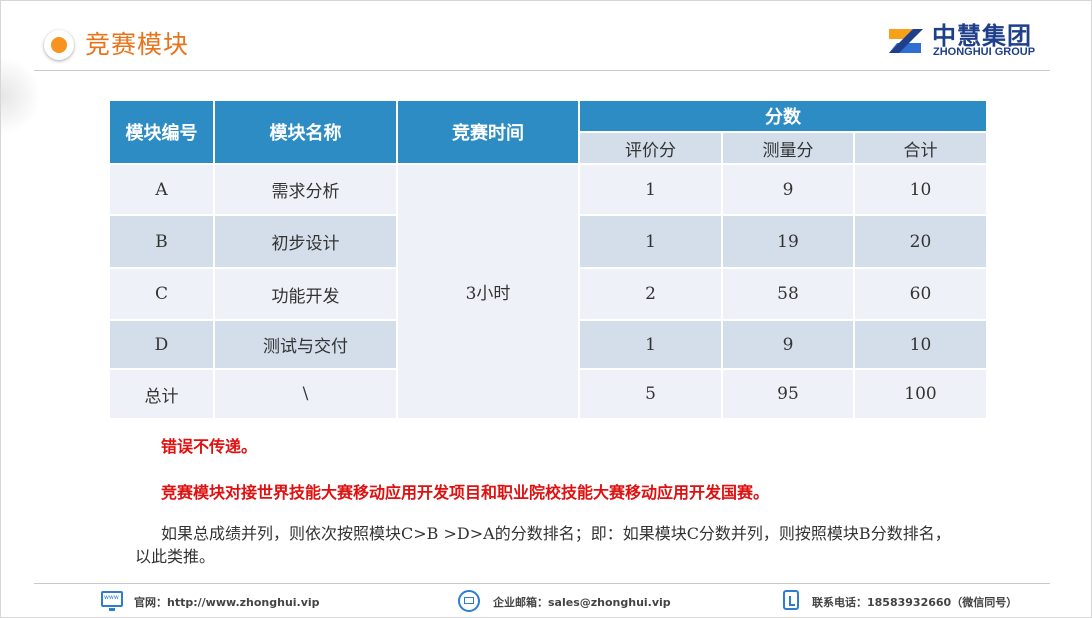 This screenshot has height=618, width=1092. I want to click on phone-icon, so click(791, 600).